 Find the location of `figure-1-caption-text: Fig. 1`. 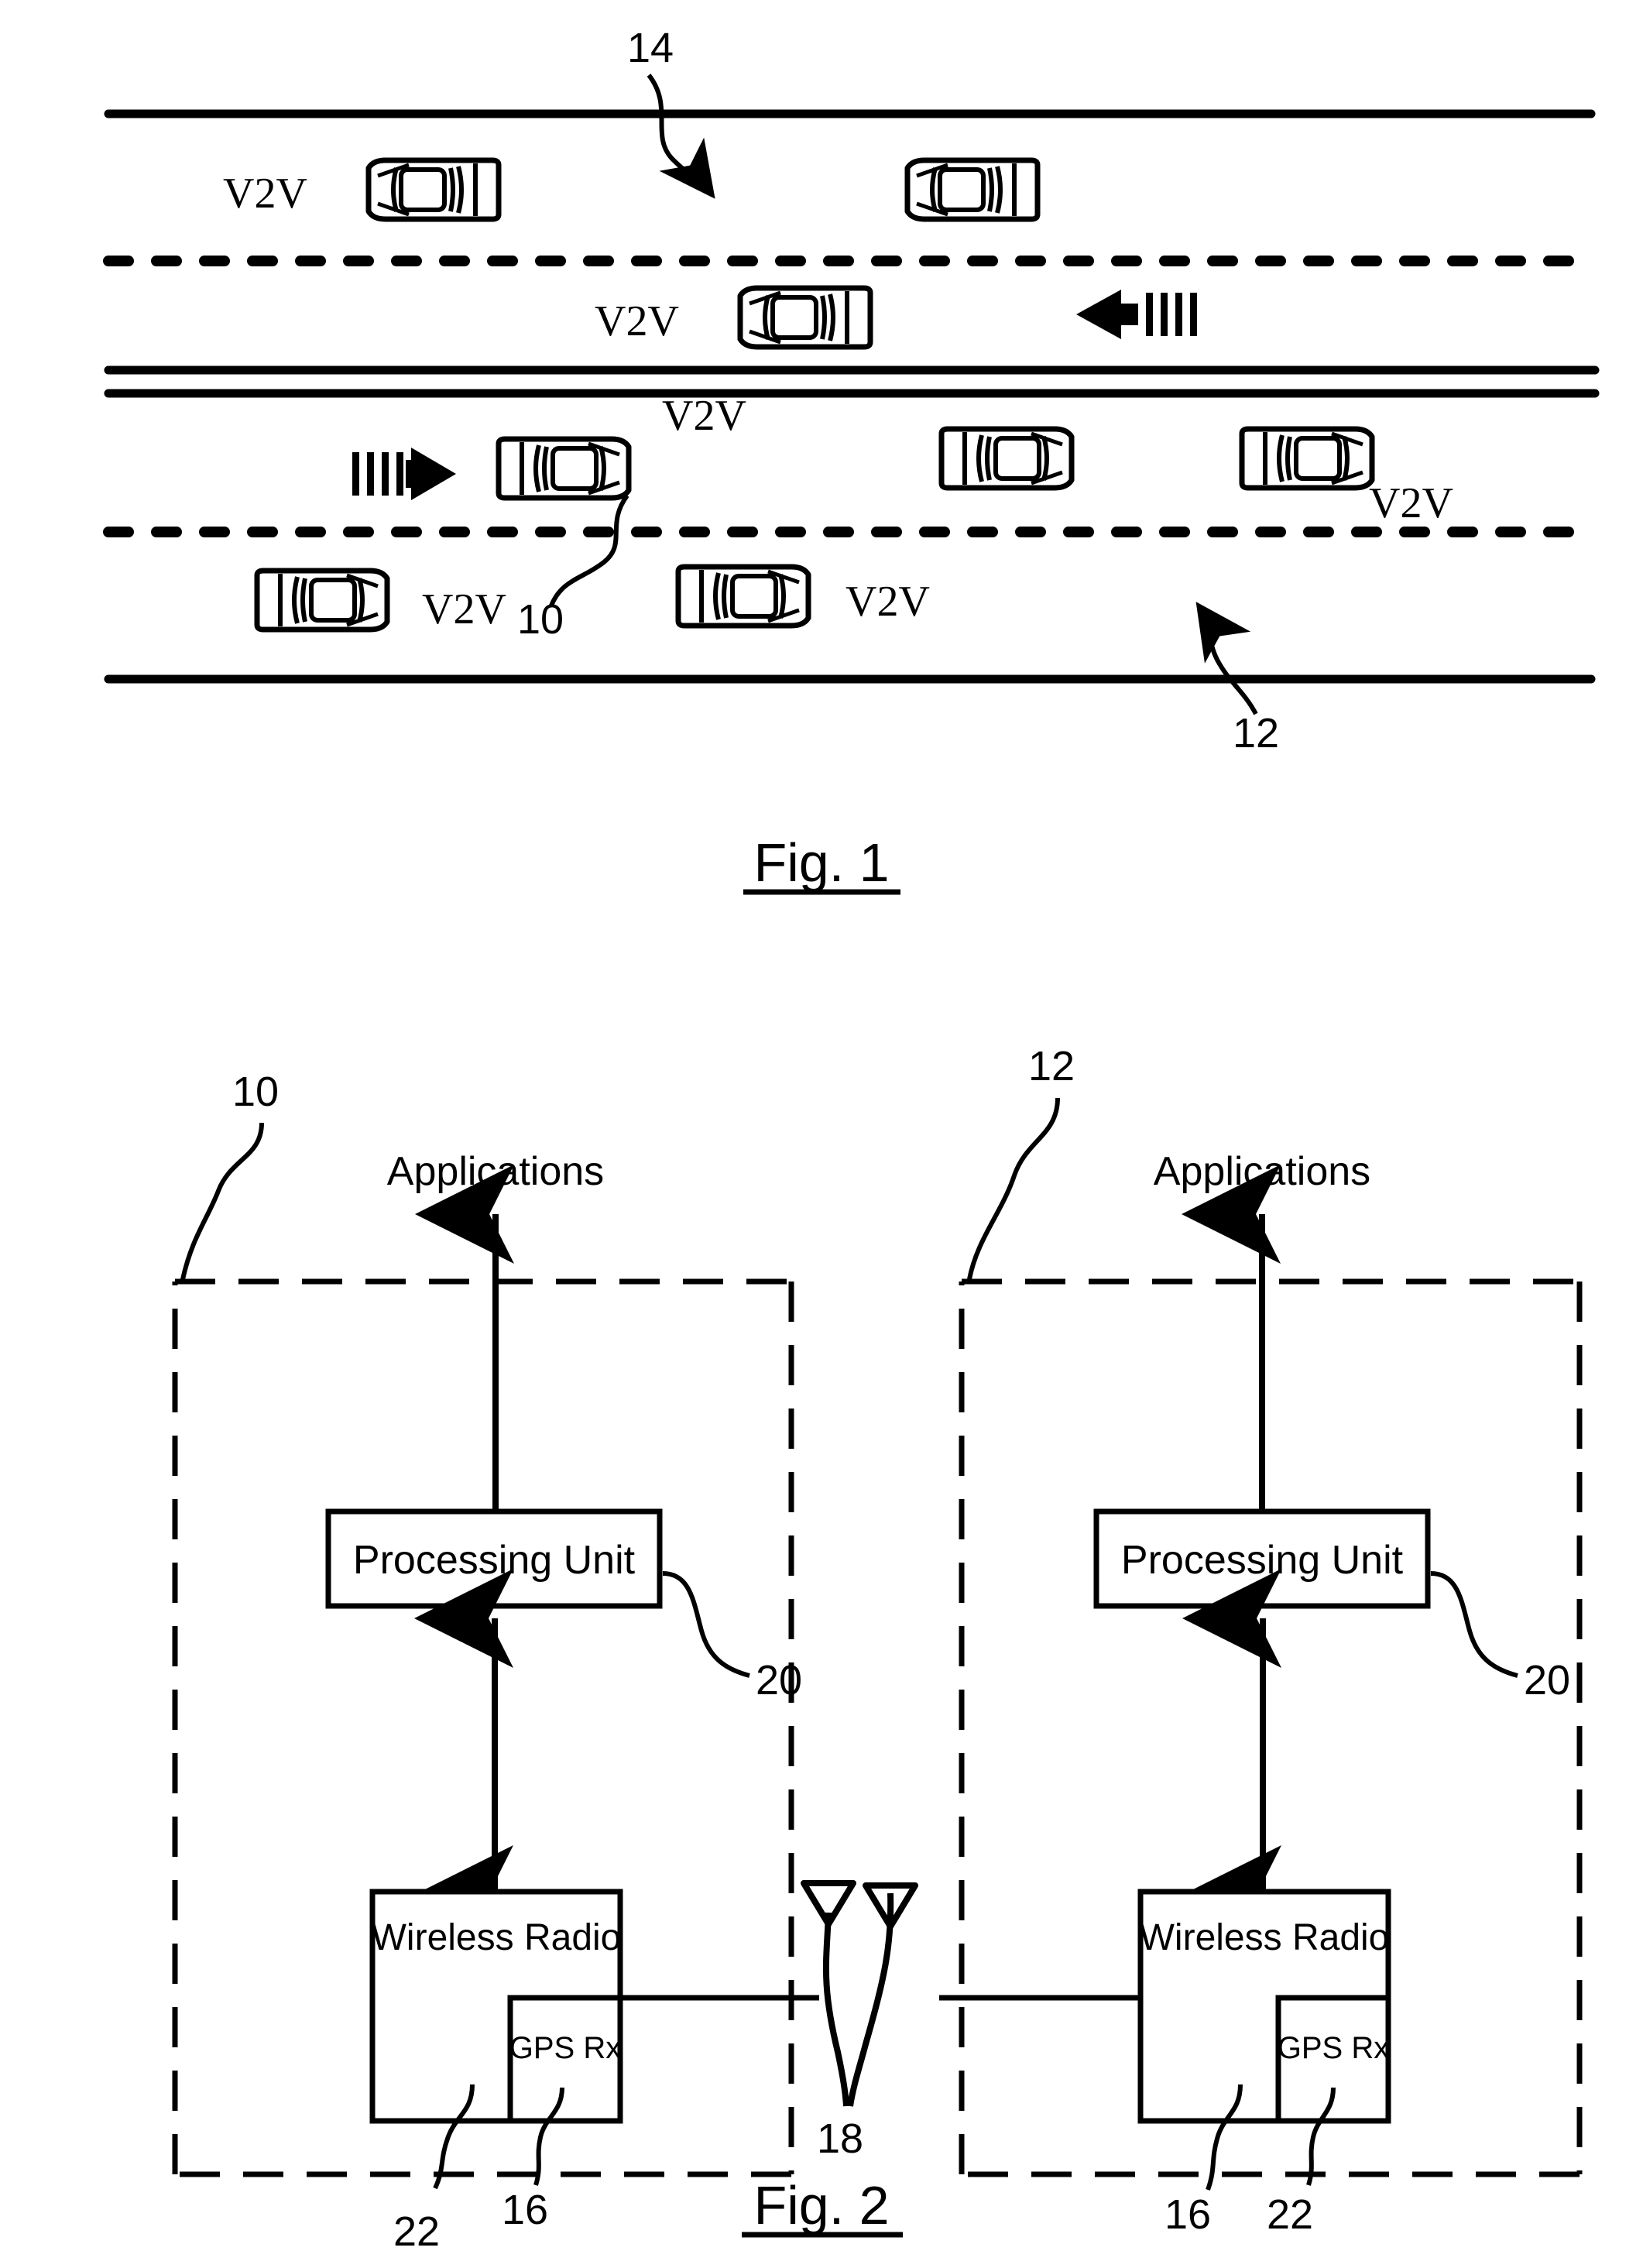

figure-1-caption-text: Fig. 1 is located at coordinates (821, 862).